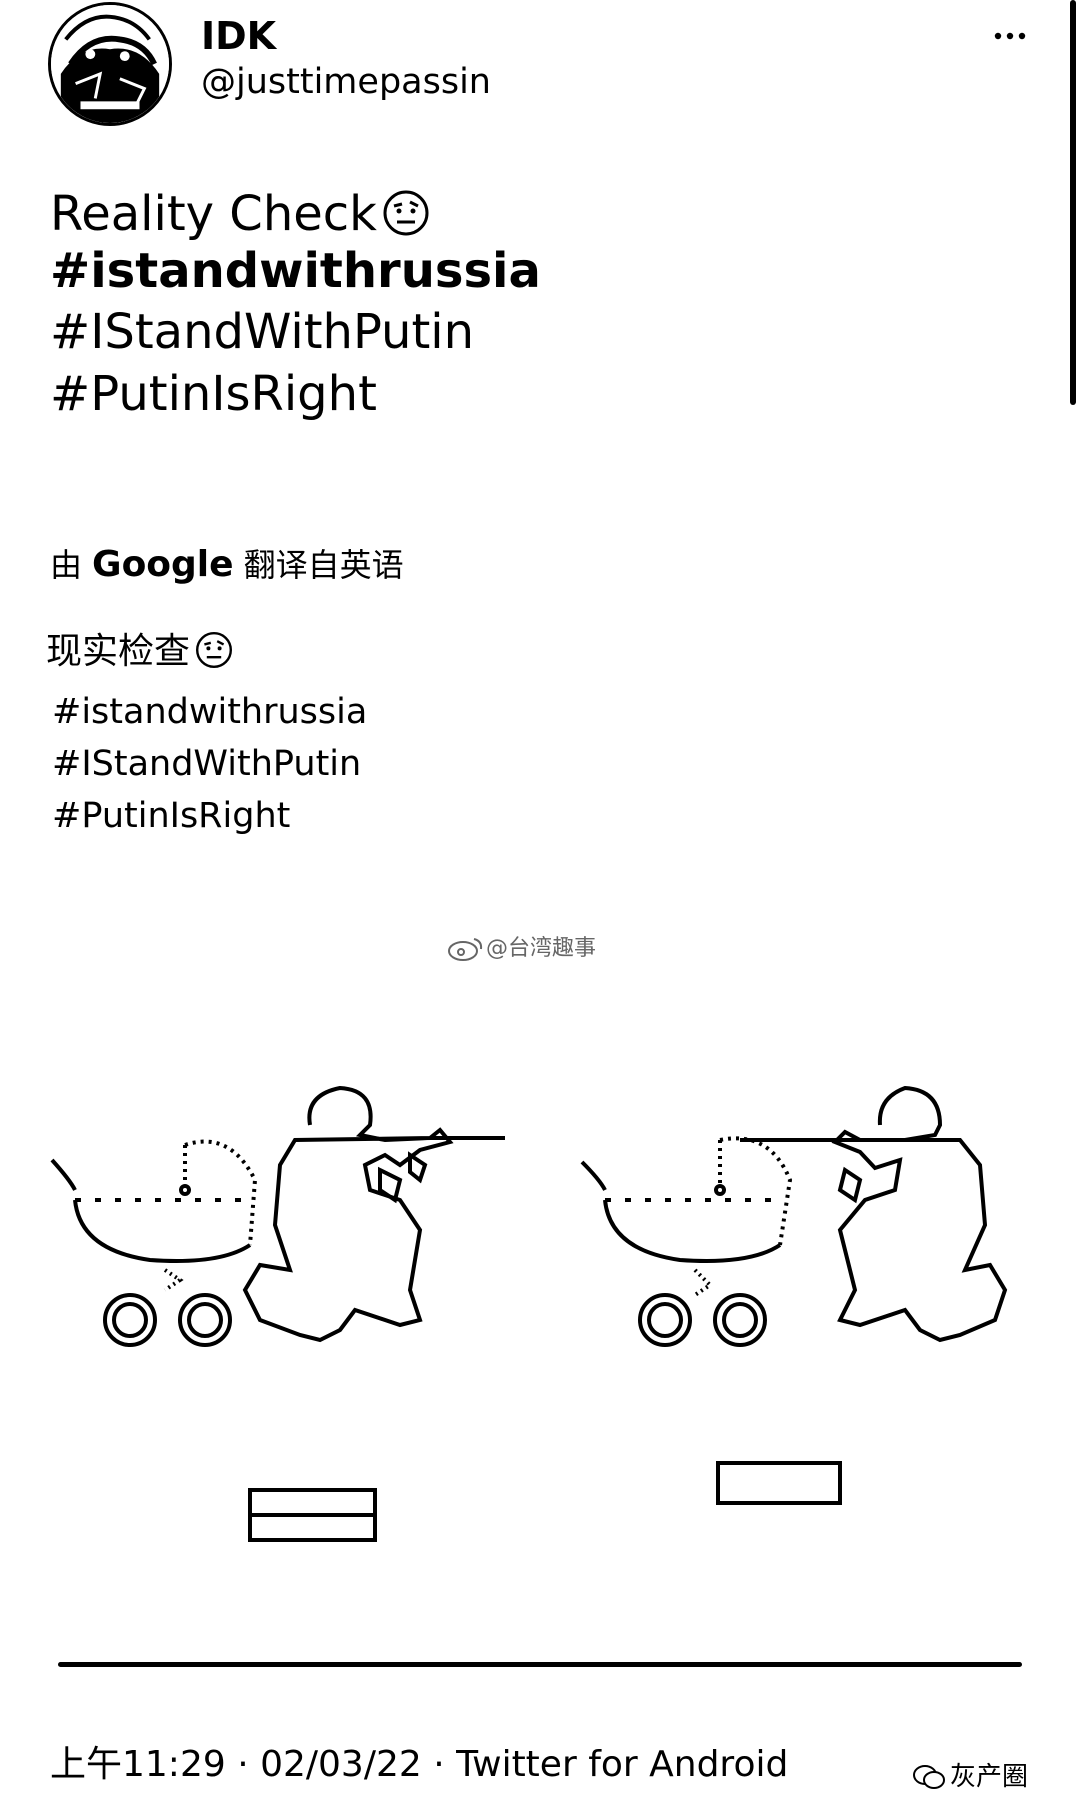 Image resolution: width=1080 pixels, height=1807 pixels. Describe the element at coordinates (989, 1777) in the screenshot. I see `corner-watermark-text: 灰产圈` at that location.